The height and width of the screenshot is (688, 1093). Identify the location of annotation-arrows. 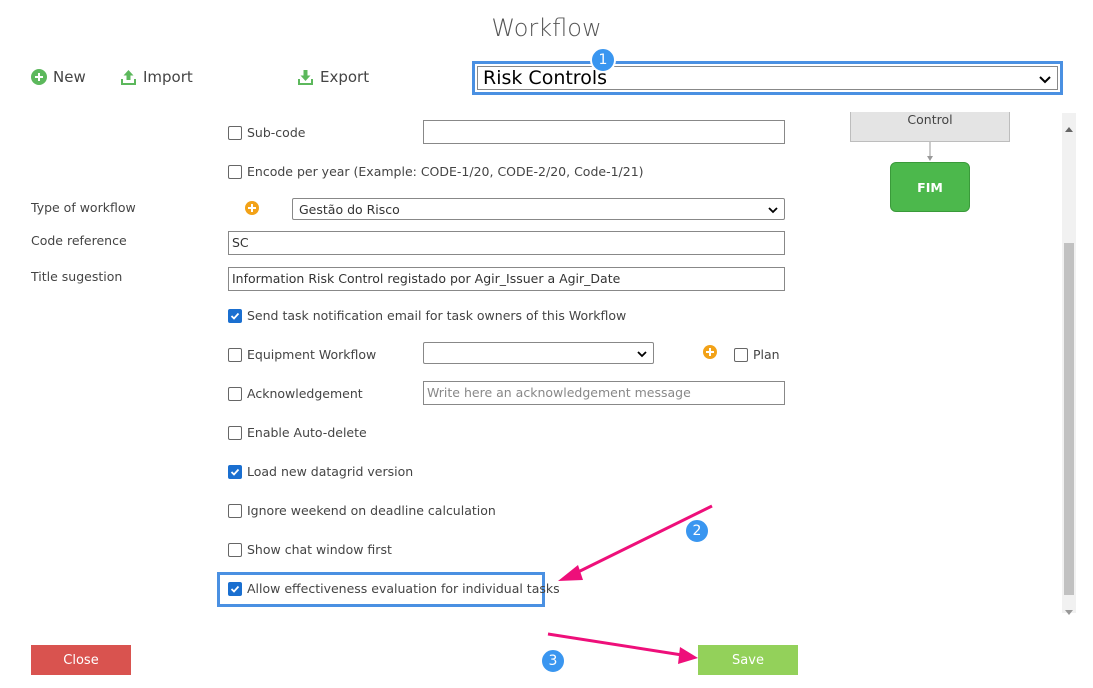
(630, 584).